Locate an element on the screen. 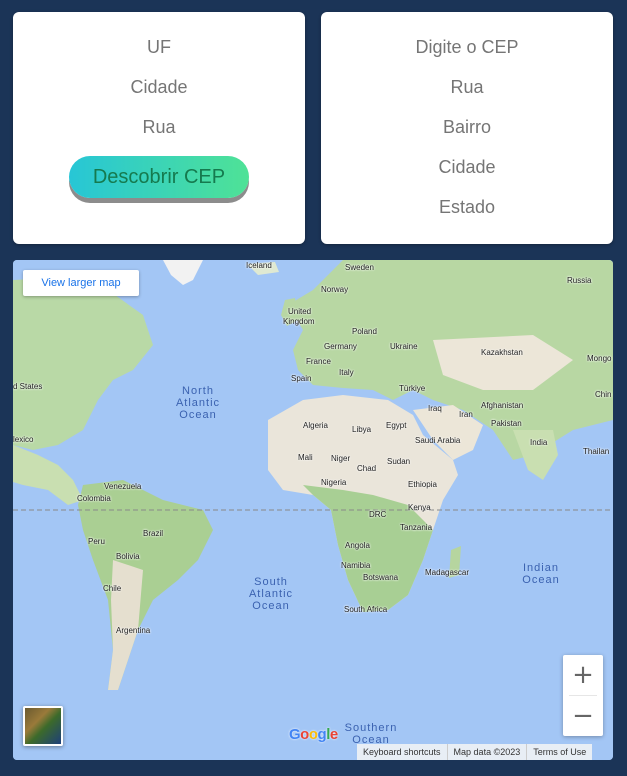 This screenshot has width=627, height=776. label-north-atlantic-ocean: North Atlantic Ocean is located at coordinates (198, 403).